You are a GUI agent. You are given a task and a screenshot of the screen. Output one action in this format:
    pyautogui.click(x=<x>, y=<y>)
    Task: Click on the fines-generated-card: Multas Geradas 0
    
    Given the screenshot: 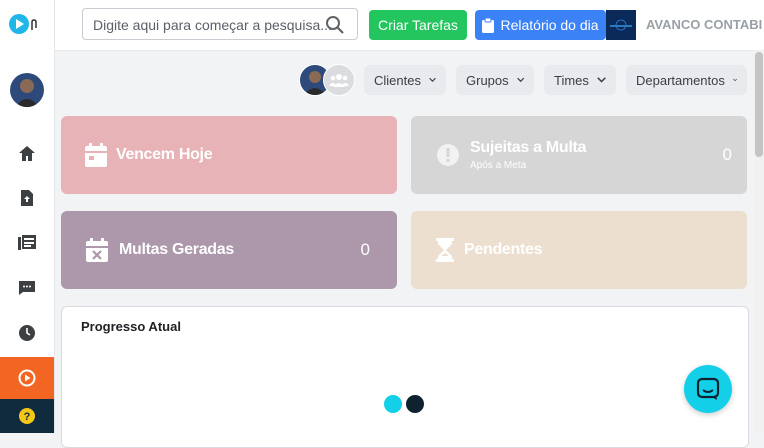 What is the action you would take?
    pyautogui.click(x=229, y=250)
    